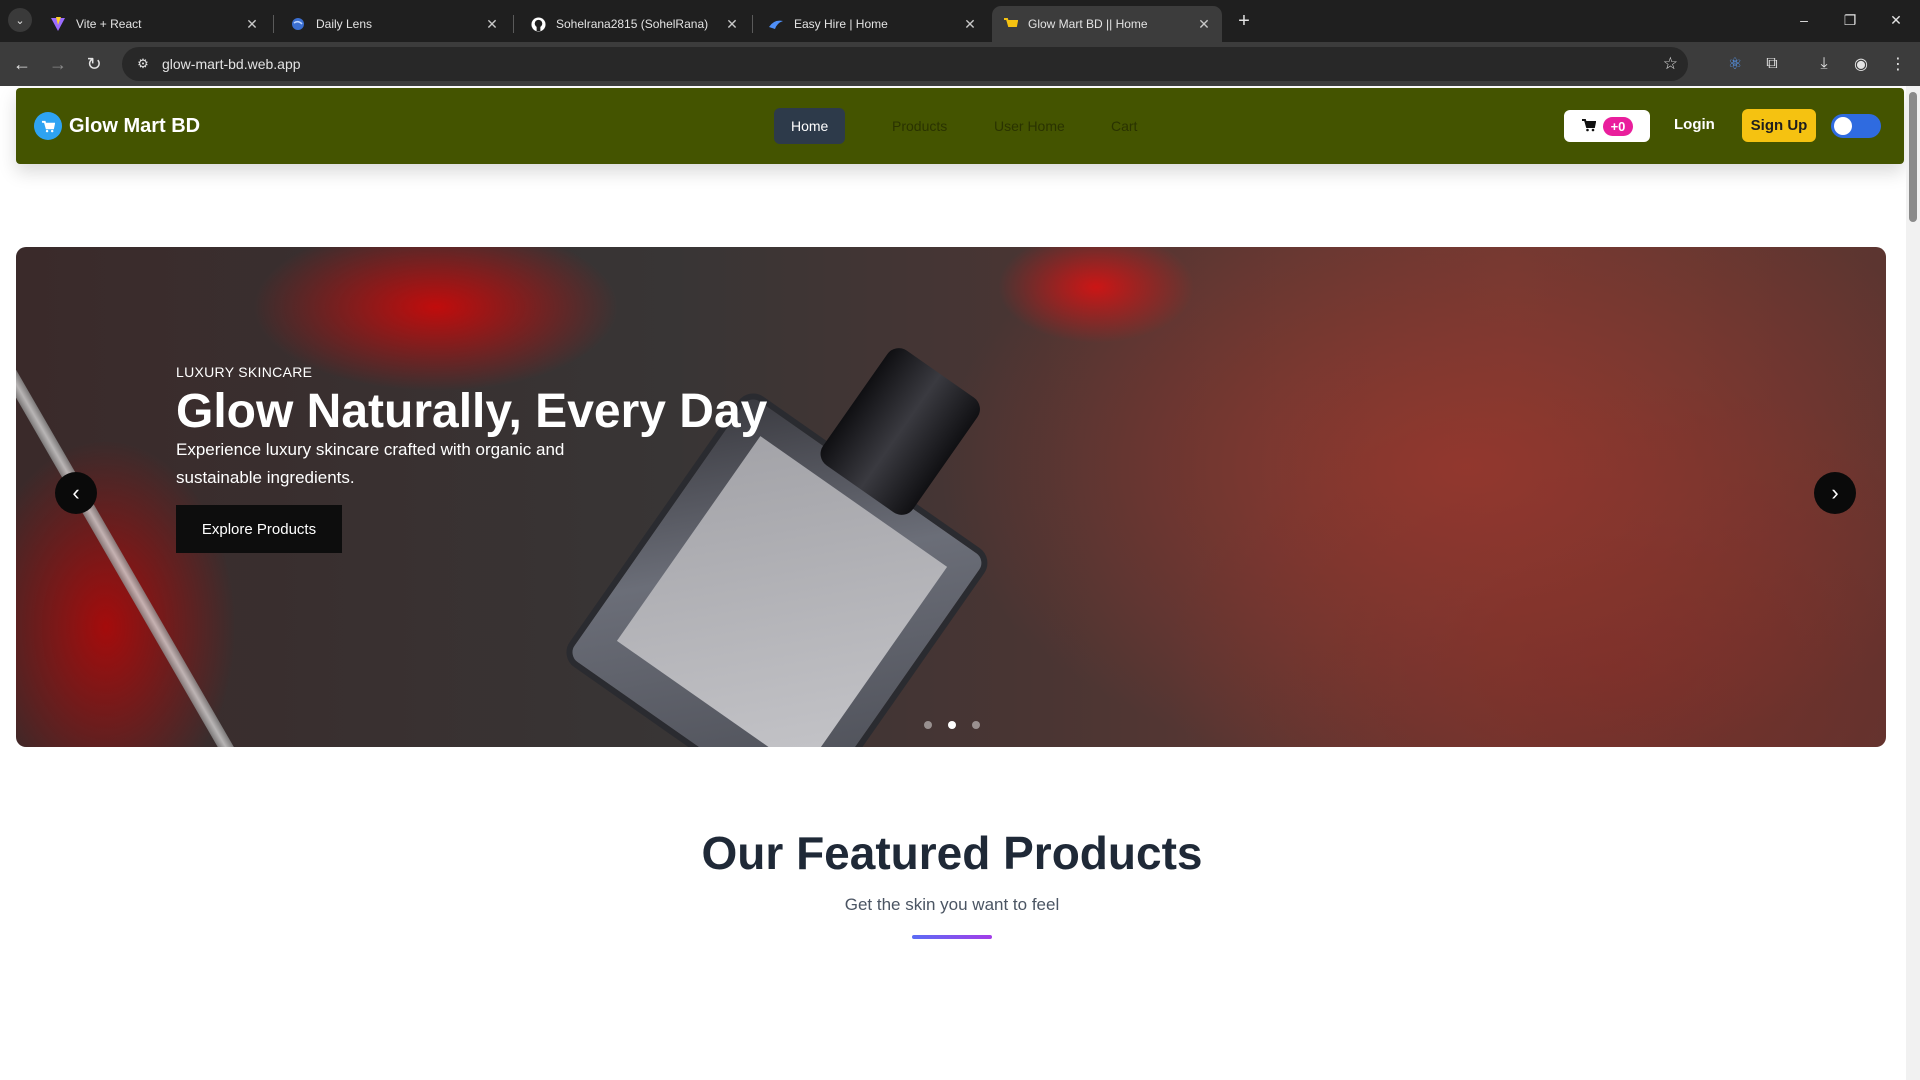 Image resolution: width=1920 pixels, height=1080 pixels. Describe the element at coordinates (905, 64) in the screenshot. I see `address-bar: ⚙ glow-mart-bd.web.app ☆` at that location.